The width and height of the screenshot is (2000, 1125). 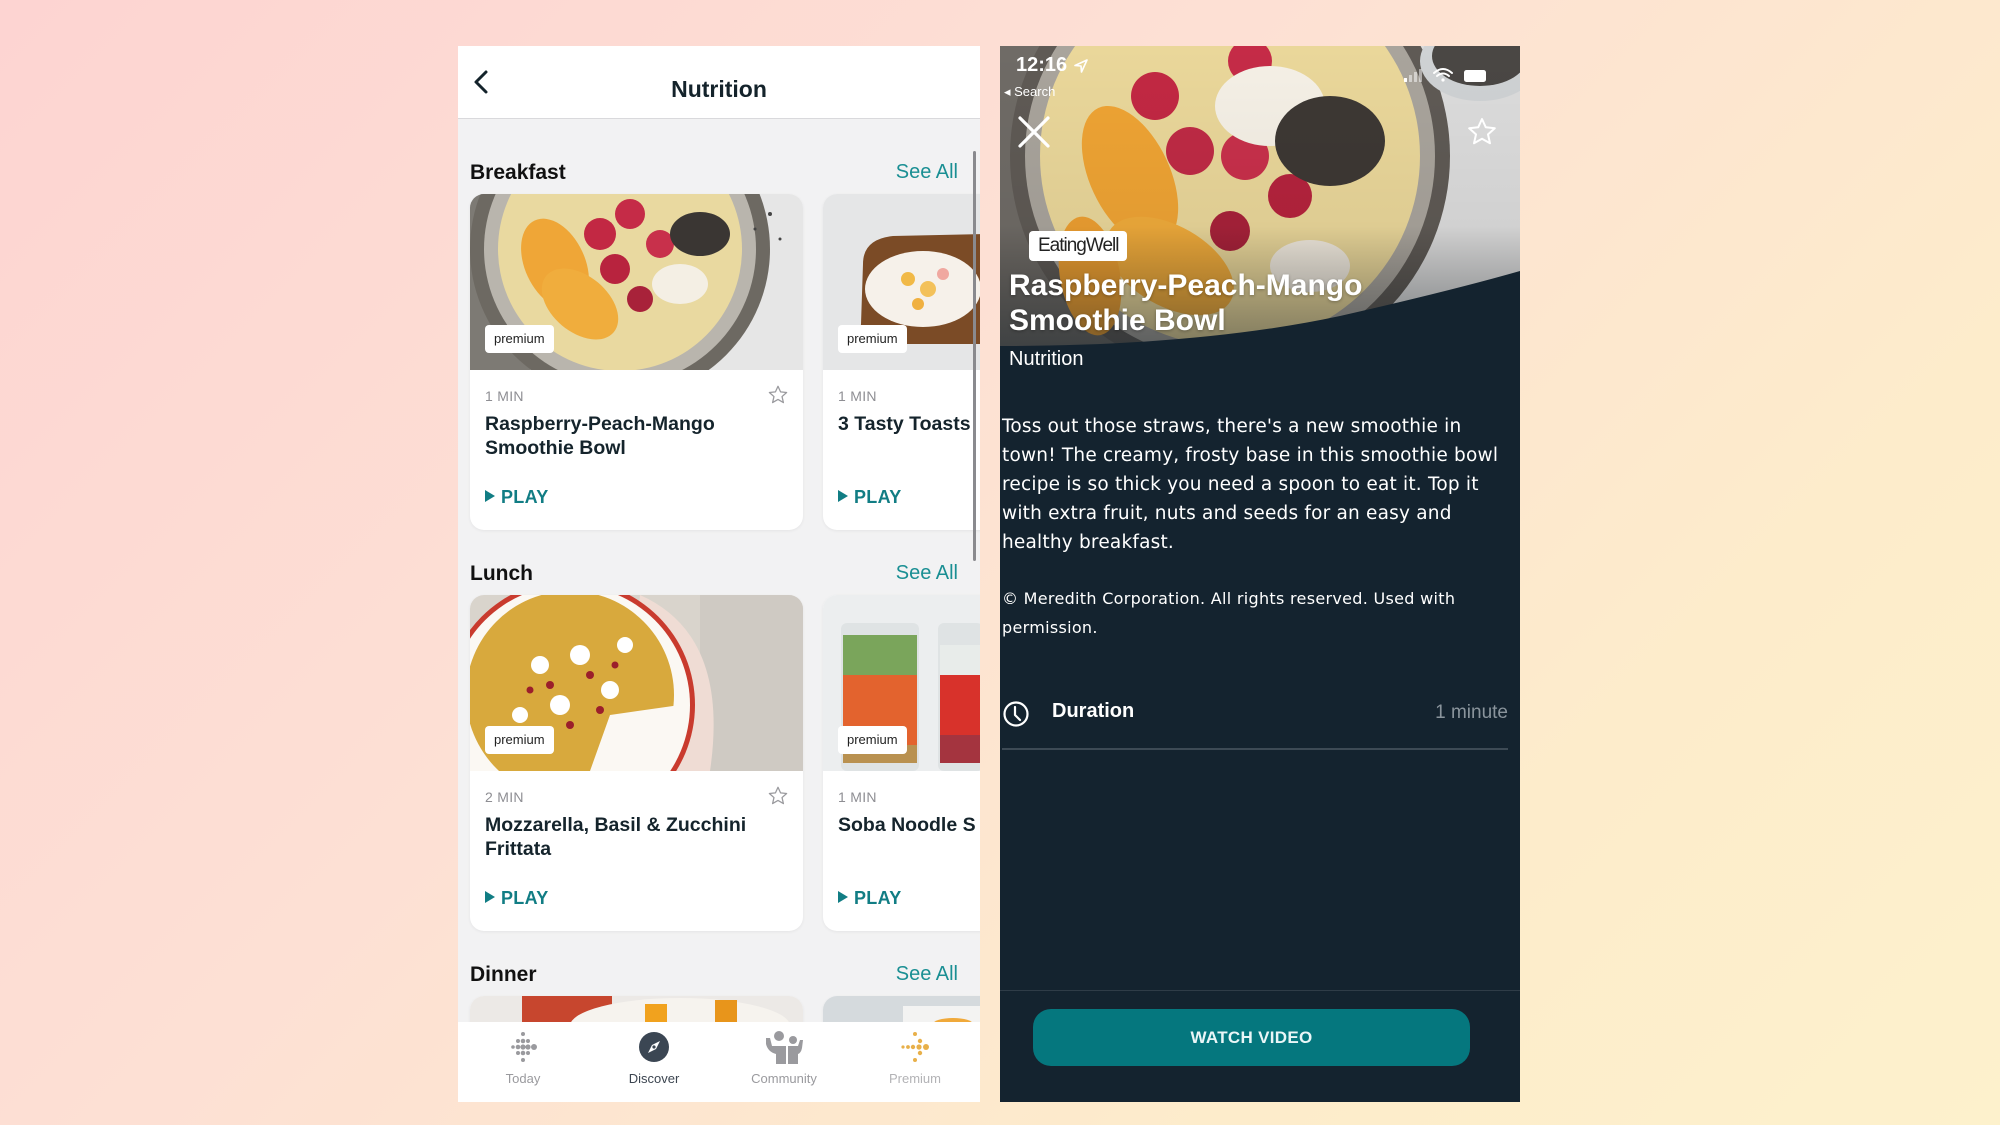 I want to click on see-all-breakfast-link: See All, so click(x=927, y=172).